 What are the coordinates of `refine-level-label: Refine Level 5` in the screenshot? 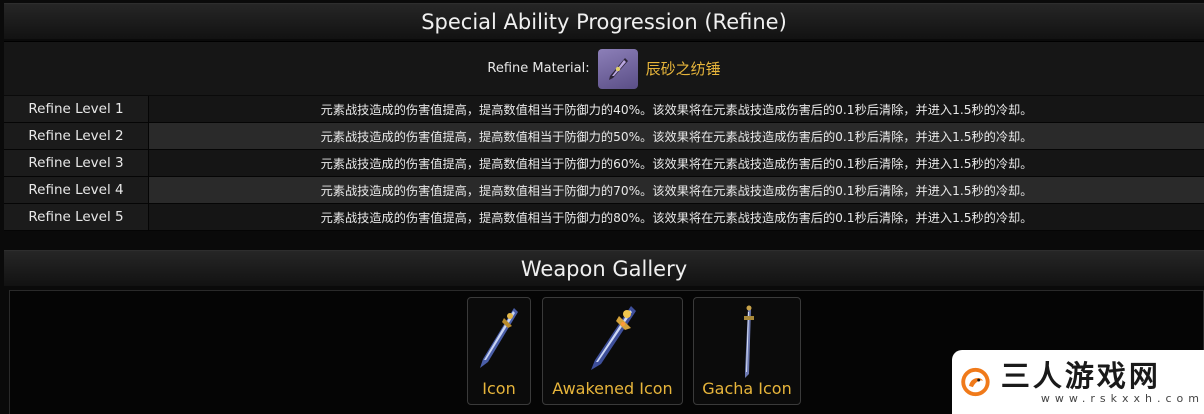 It's located at (76, 217).